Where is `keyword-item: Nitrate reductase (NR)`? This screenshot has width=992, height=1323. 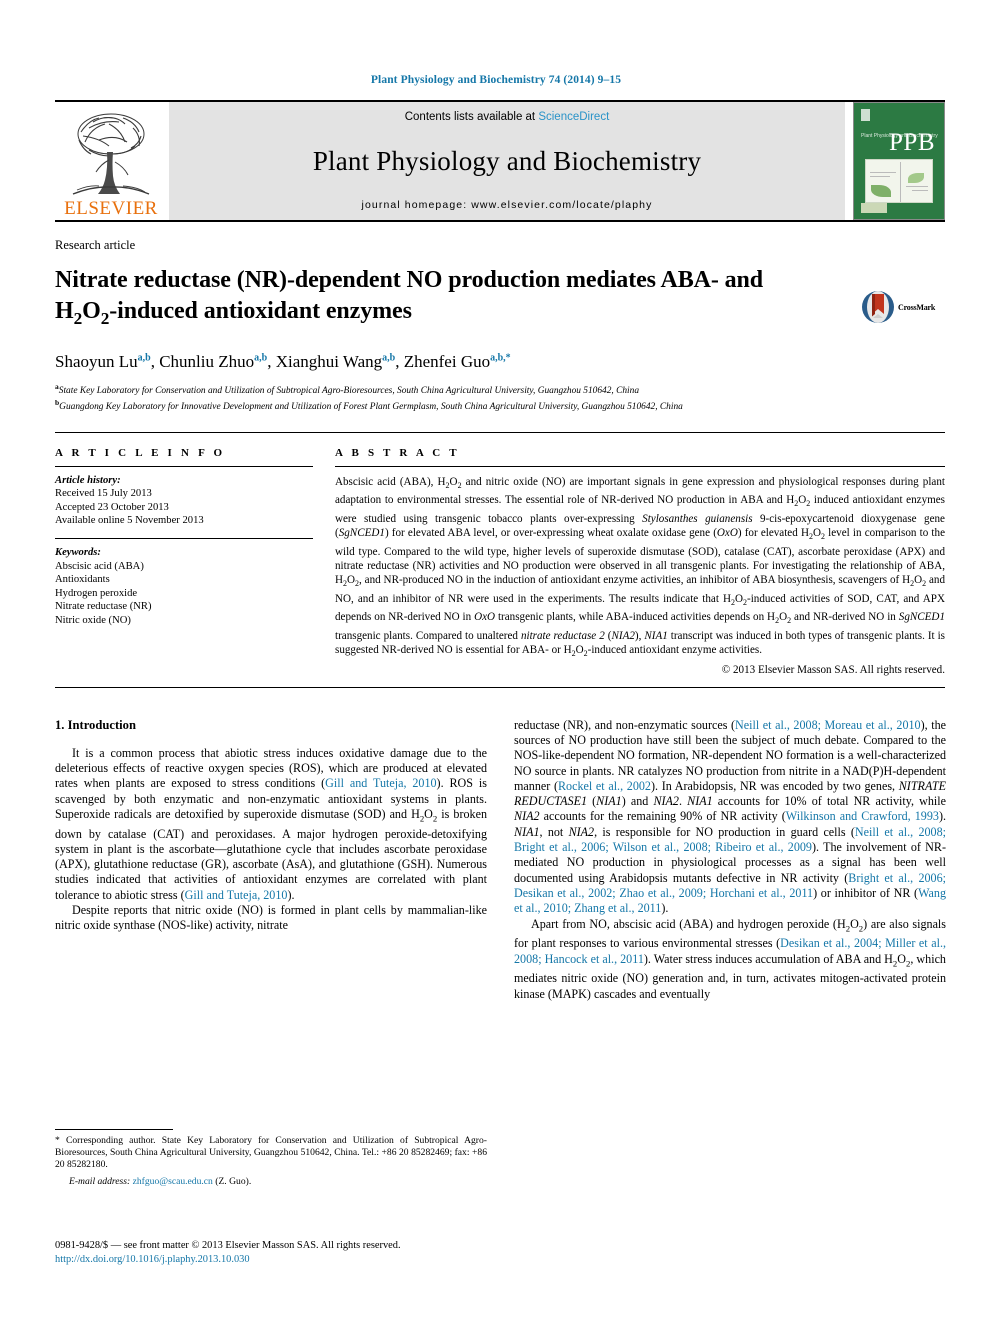
keyword-item: Nitrate reductase (NR) is located at coordinates (103, 607).